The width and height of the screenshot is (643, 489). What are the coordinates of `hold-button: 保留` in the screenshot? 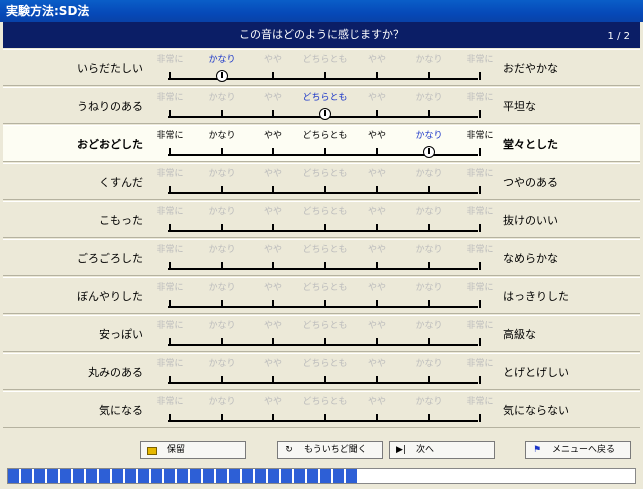 It's located at (193, 450).